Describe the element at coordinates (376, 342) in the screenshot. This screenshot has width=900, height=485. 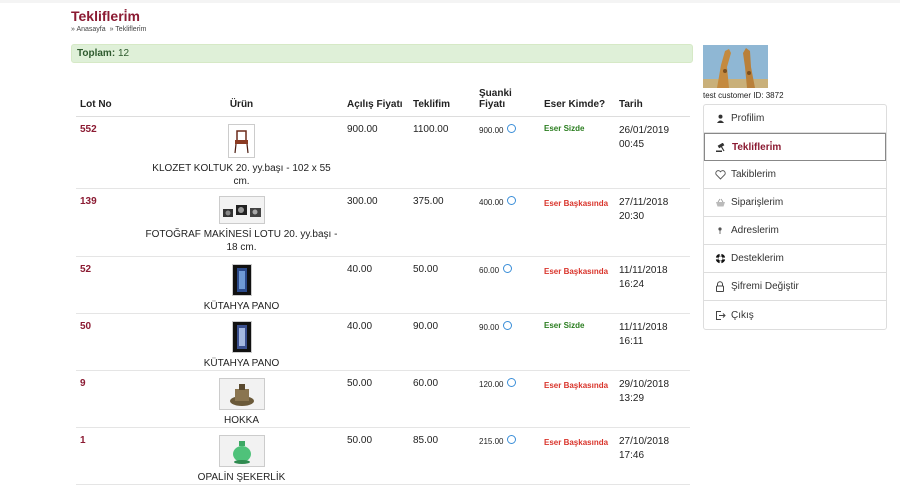
I see `opening-price: 40.00` at that location.